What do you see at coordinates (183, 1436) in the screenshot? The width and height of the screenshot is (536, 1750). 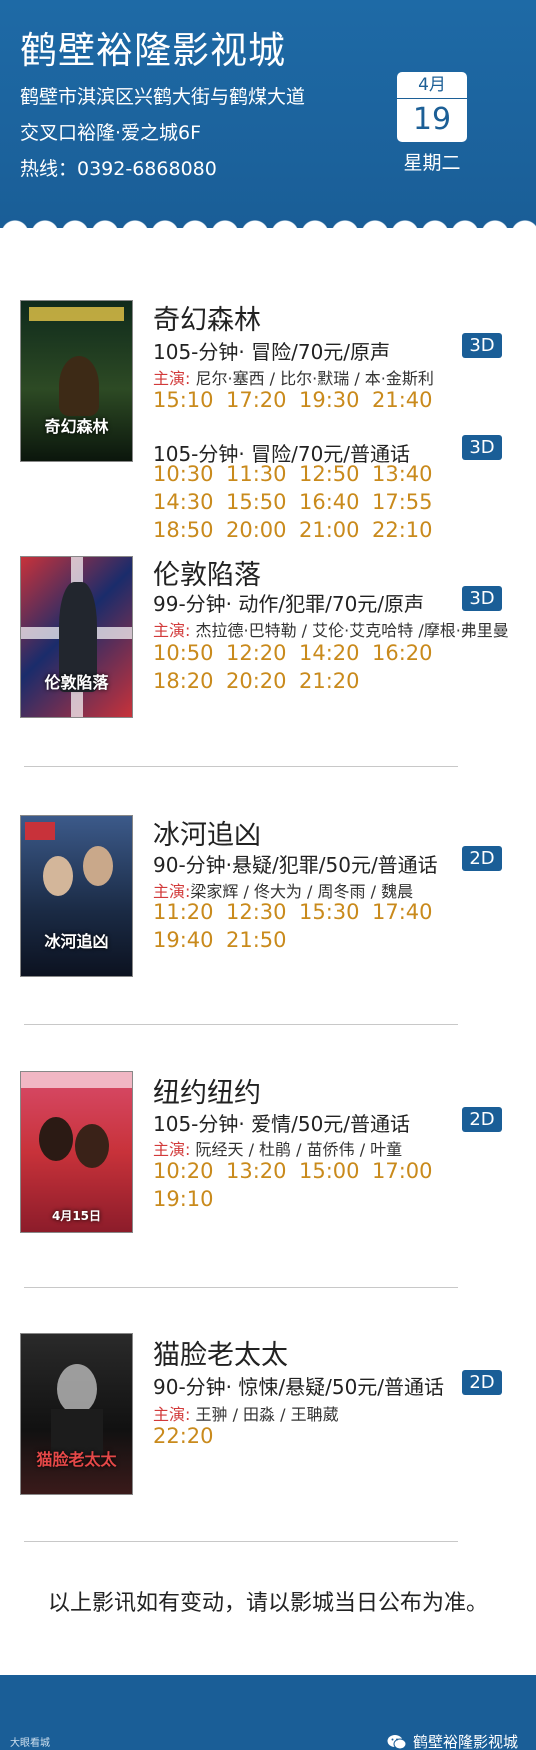 I see `showtime: 22:20` at bounding box center [183, 1436].